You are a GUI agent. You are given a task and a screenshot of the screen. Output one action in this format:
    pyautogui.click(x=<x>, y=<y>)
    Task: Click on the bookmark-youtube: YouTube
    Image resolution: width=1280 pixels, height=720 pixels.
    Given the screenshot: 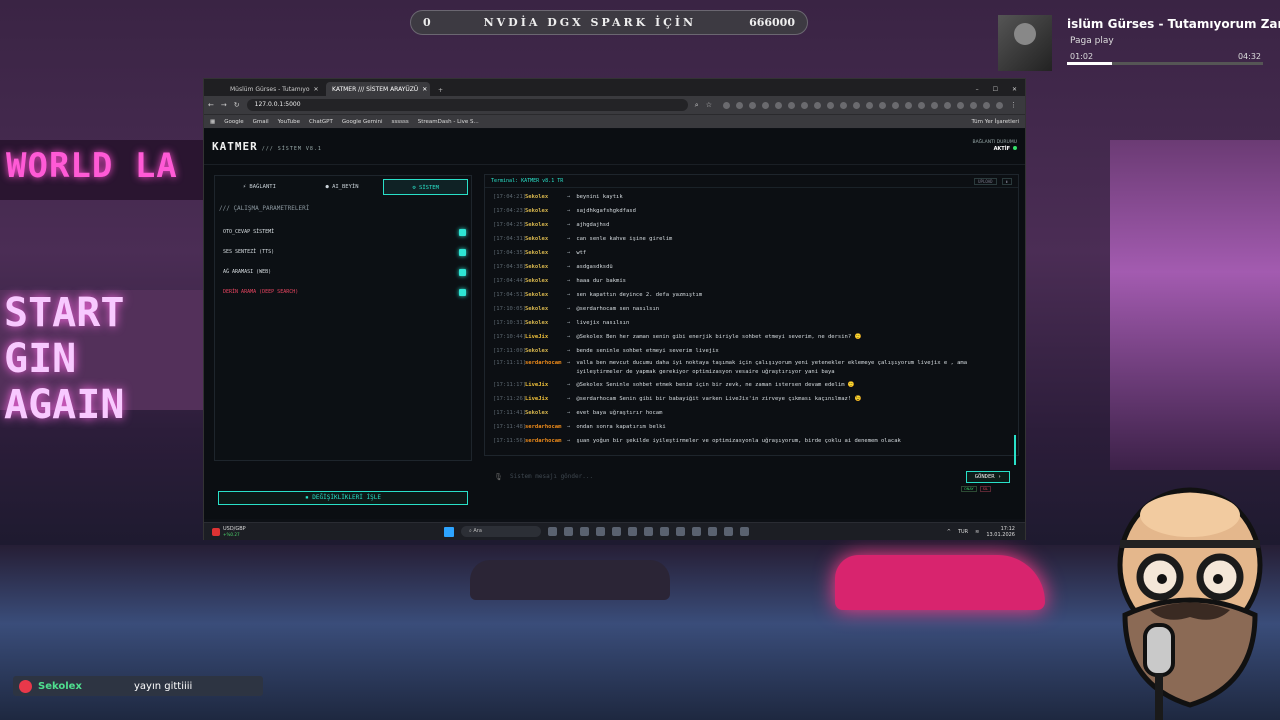 What is the action you would take?
    pyautogui.click(x=289, y=122)
    